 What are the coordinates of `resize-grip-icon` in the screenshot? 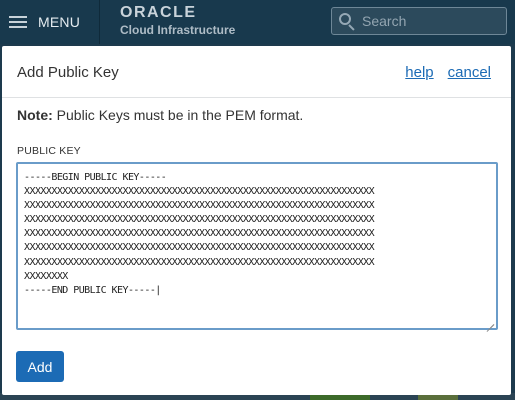 It's located at (490, 325).